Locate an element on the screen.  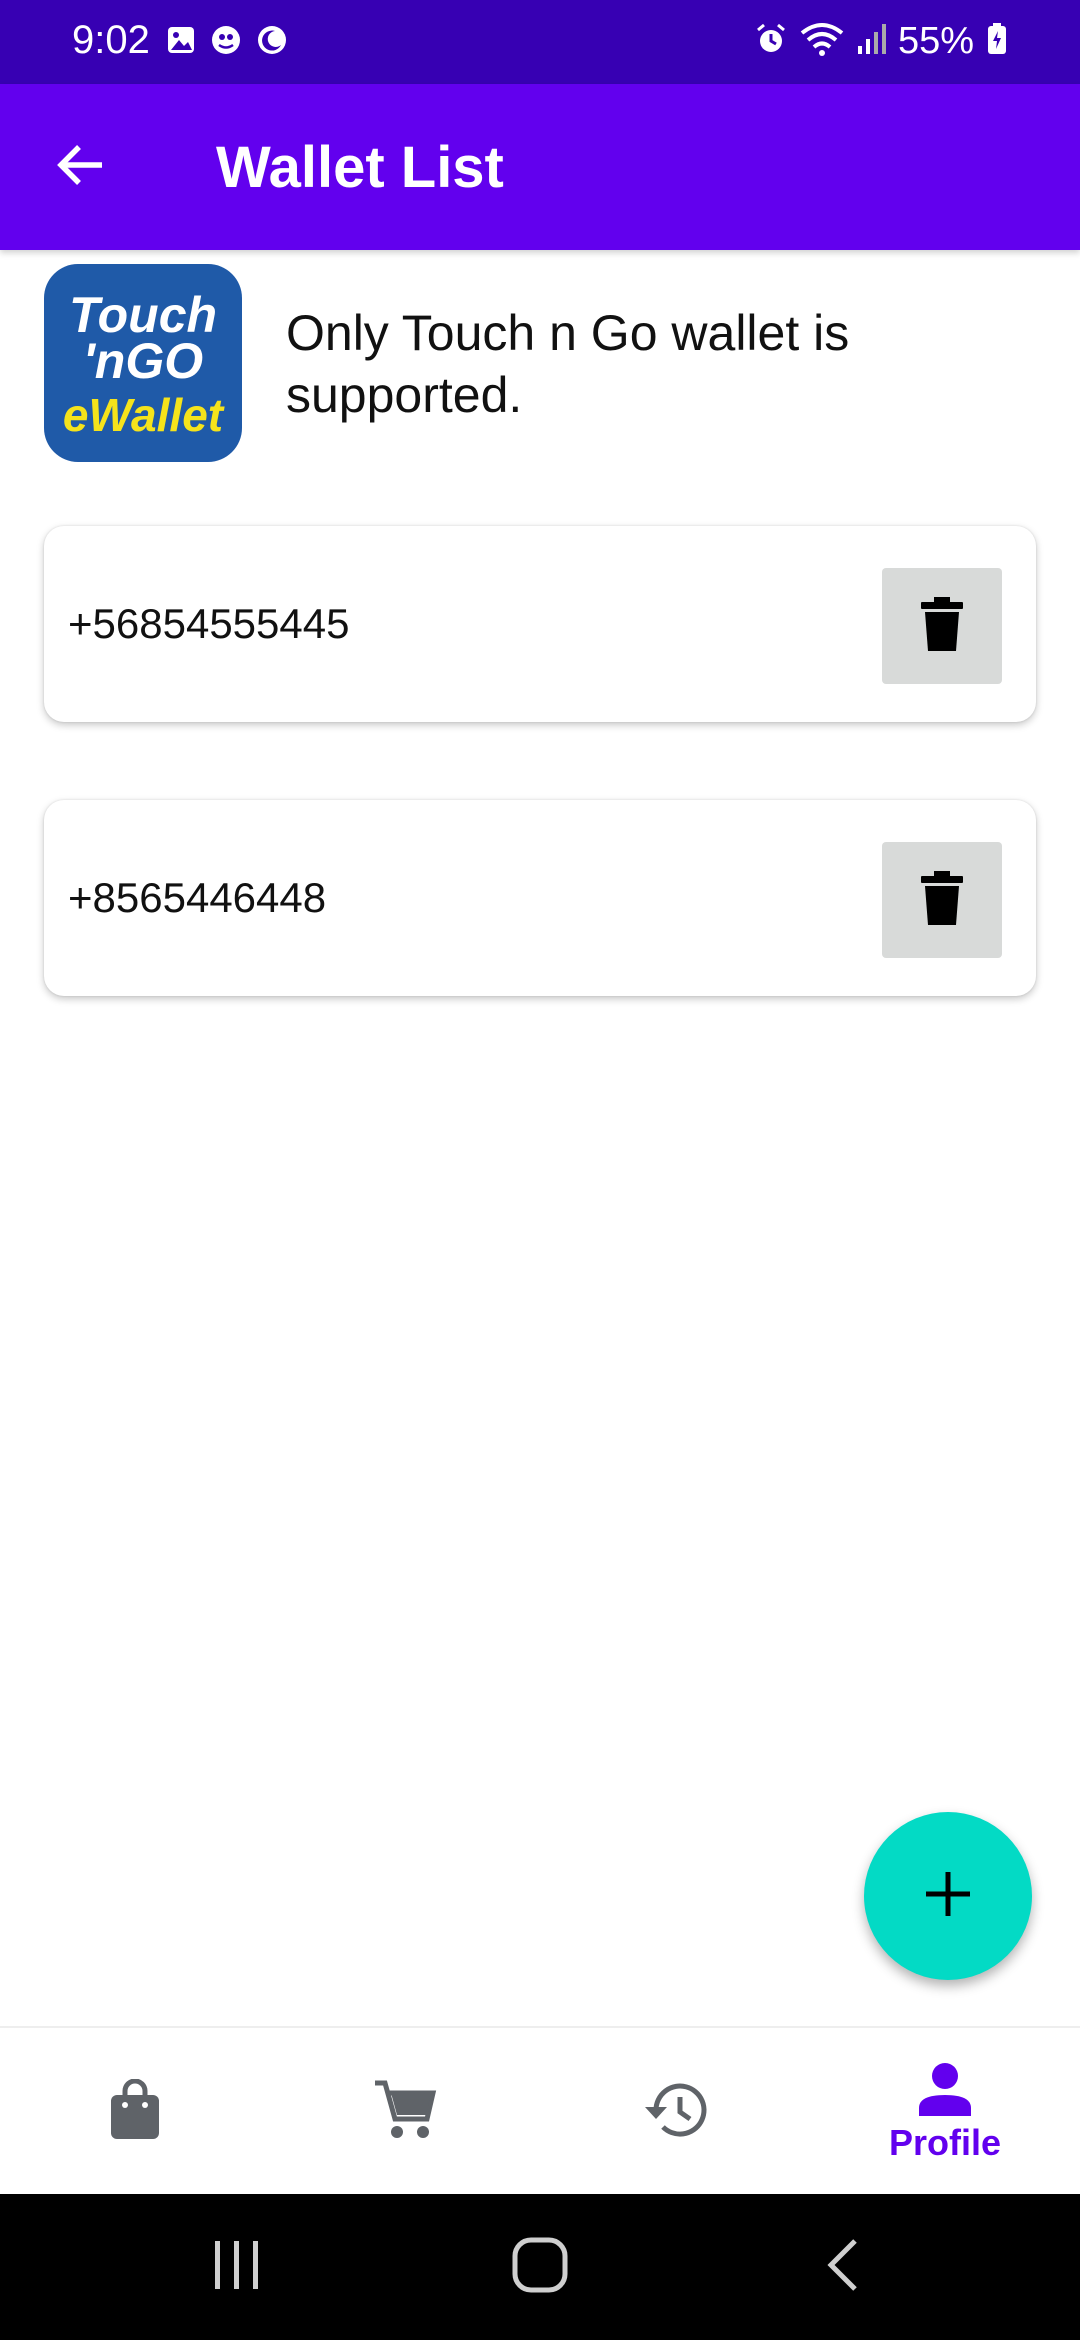
touch-n-go-logo: Touch 'nGO eWallet is located at coordinates (143, 363).